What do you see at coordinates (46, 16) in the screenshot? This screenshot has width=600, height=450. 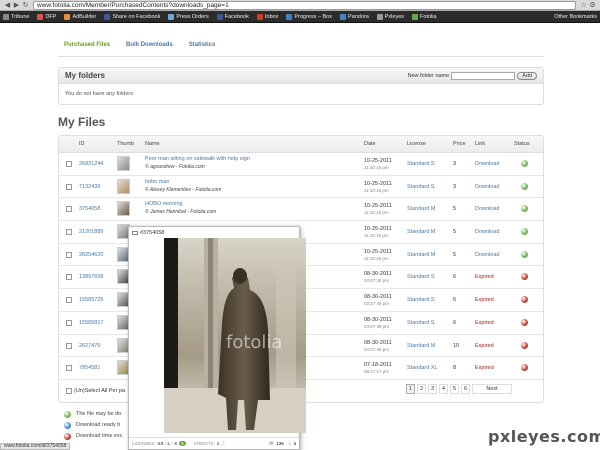 I see `bookmark-item: DFP` at bounding box center [46, 16].